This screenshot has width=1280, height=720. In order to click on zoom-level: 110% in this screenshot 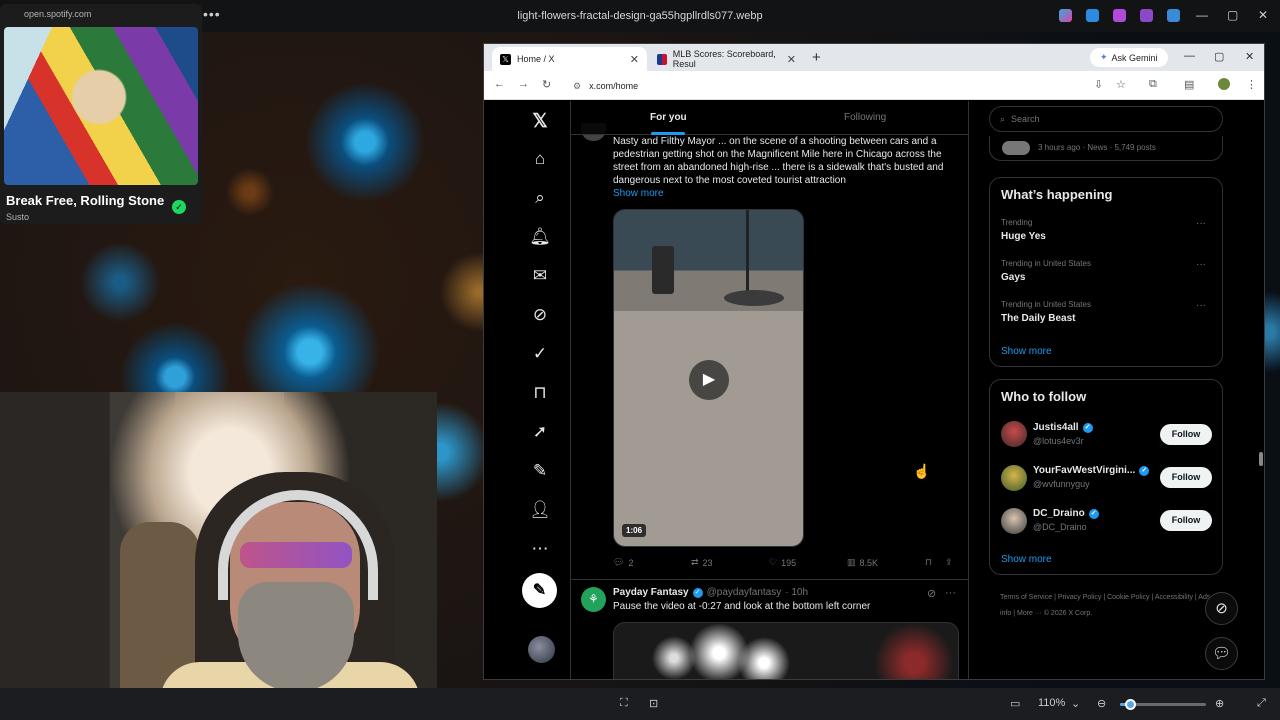, I will do `click(1051, 703)`.